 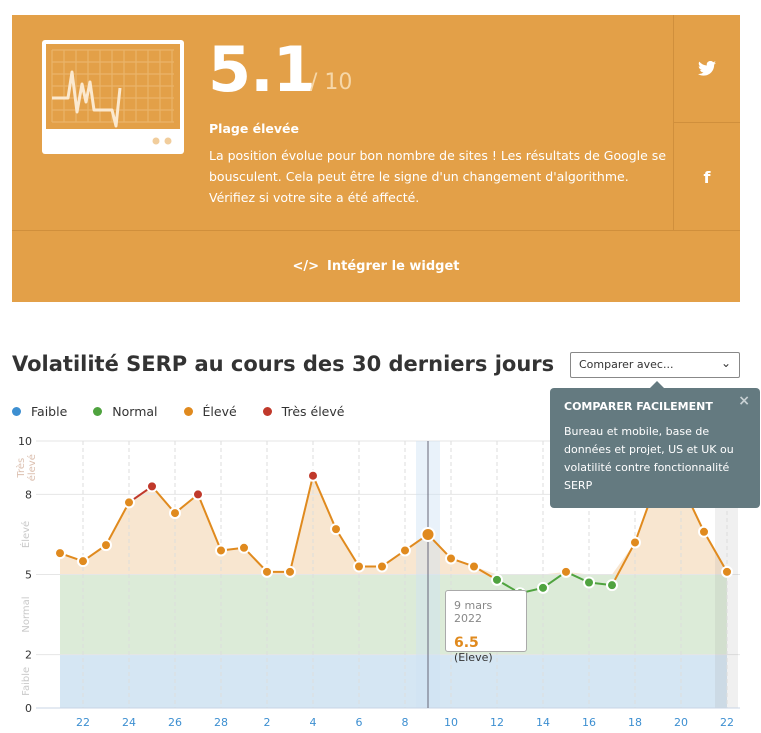 I want to click on code-icon: </>, so click(x=306, y=266).